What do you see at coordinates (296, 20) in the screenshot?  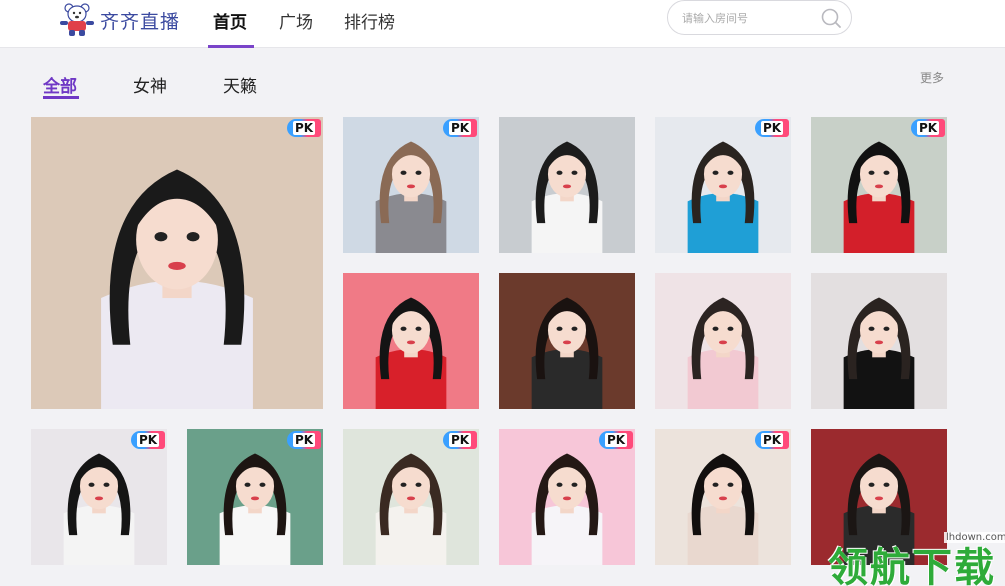 I see `nav-square: 广场` at bounding box center [296, 20].